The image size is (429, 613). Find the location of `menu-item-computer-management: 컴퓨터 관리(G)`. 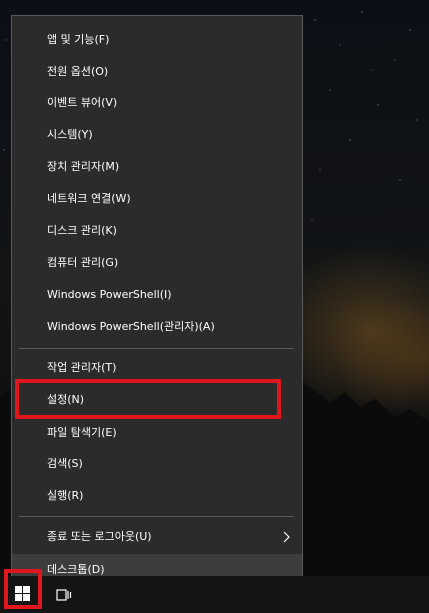

menu-item-computer-management: 컴퓨터 관리(G) is located at coordinates (157, 263).